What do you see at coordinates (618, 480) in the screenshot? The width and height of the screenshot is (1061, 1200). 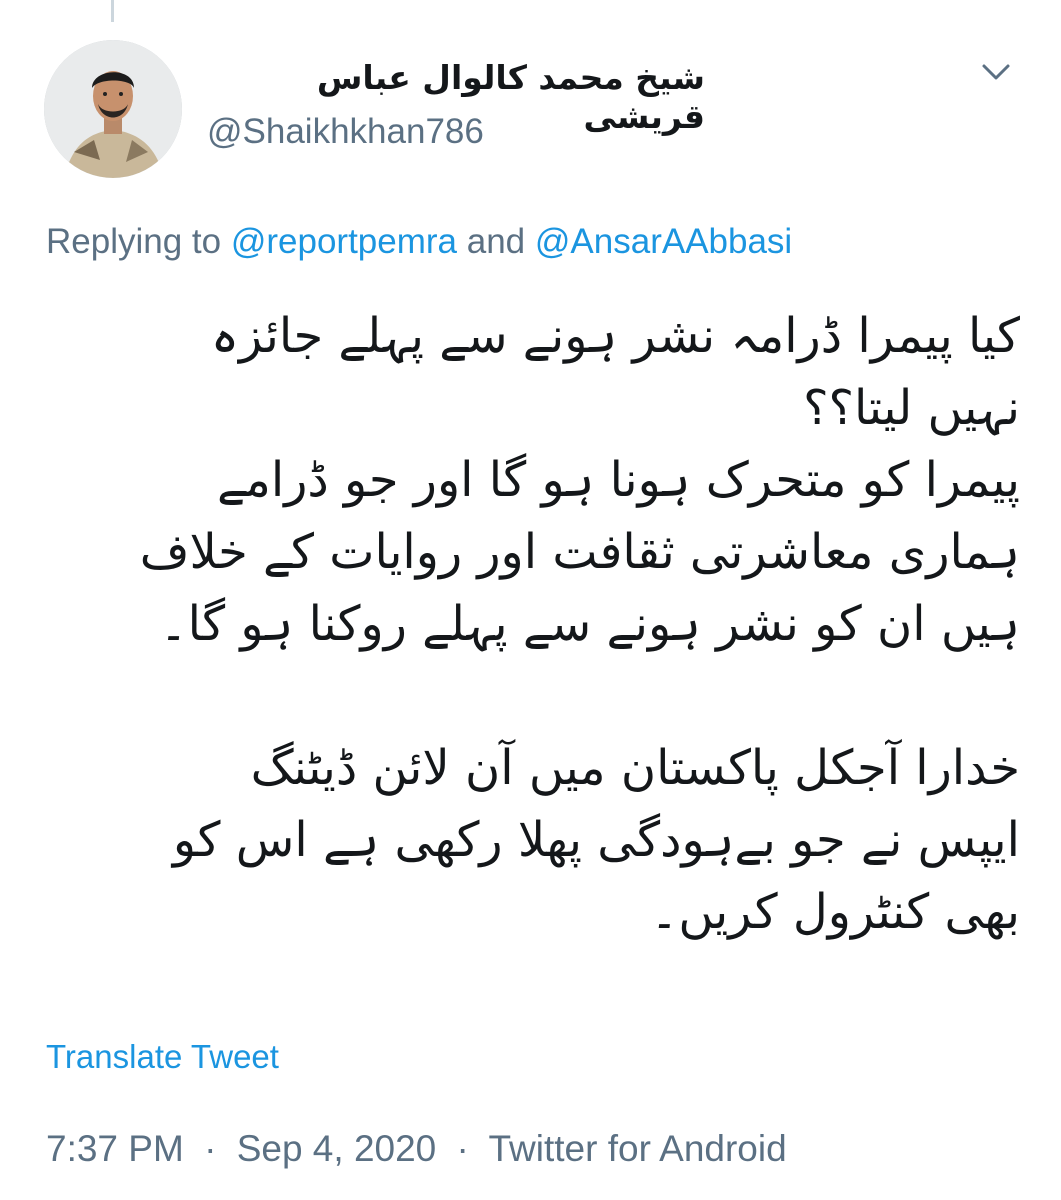 I see `tweet-line: پیمرا کو متحرک ہونا ہو گا اور جو ڈرامے` at bounding box center [618, 480].